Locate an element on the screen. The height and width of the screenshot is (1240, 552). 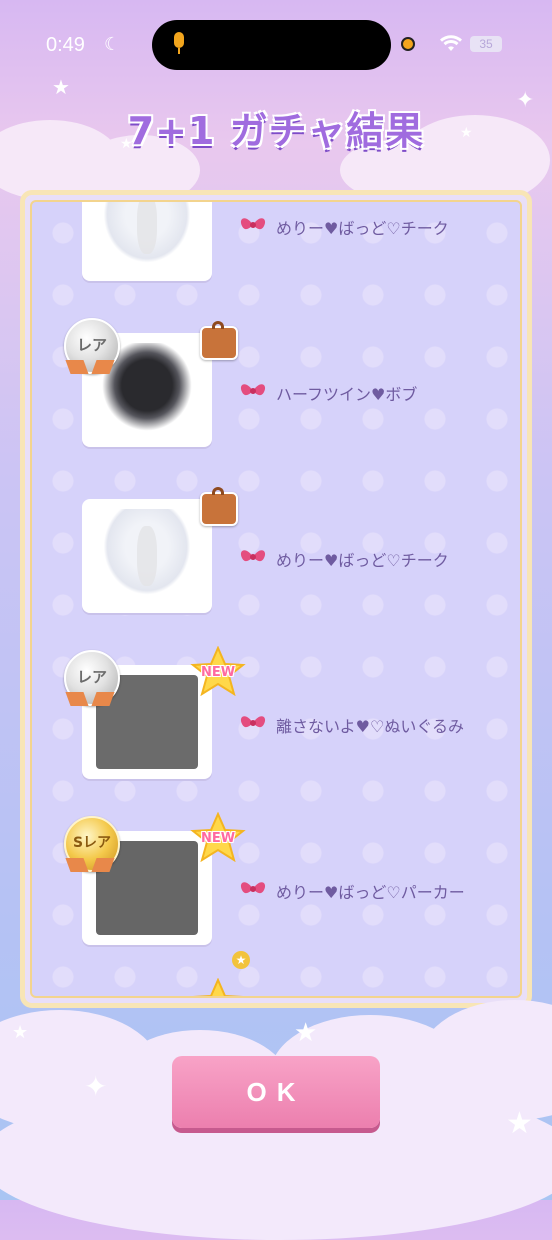
new-star-icon is located at coordinates (218, 986).